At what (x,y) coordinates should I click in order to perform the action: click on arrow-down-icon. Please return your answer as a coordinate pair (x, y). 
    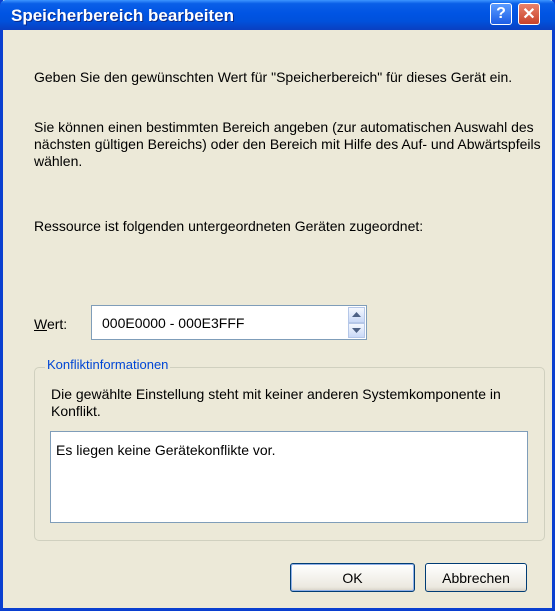
    Looking at the image, I should click on (356, 330).